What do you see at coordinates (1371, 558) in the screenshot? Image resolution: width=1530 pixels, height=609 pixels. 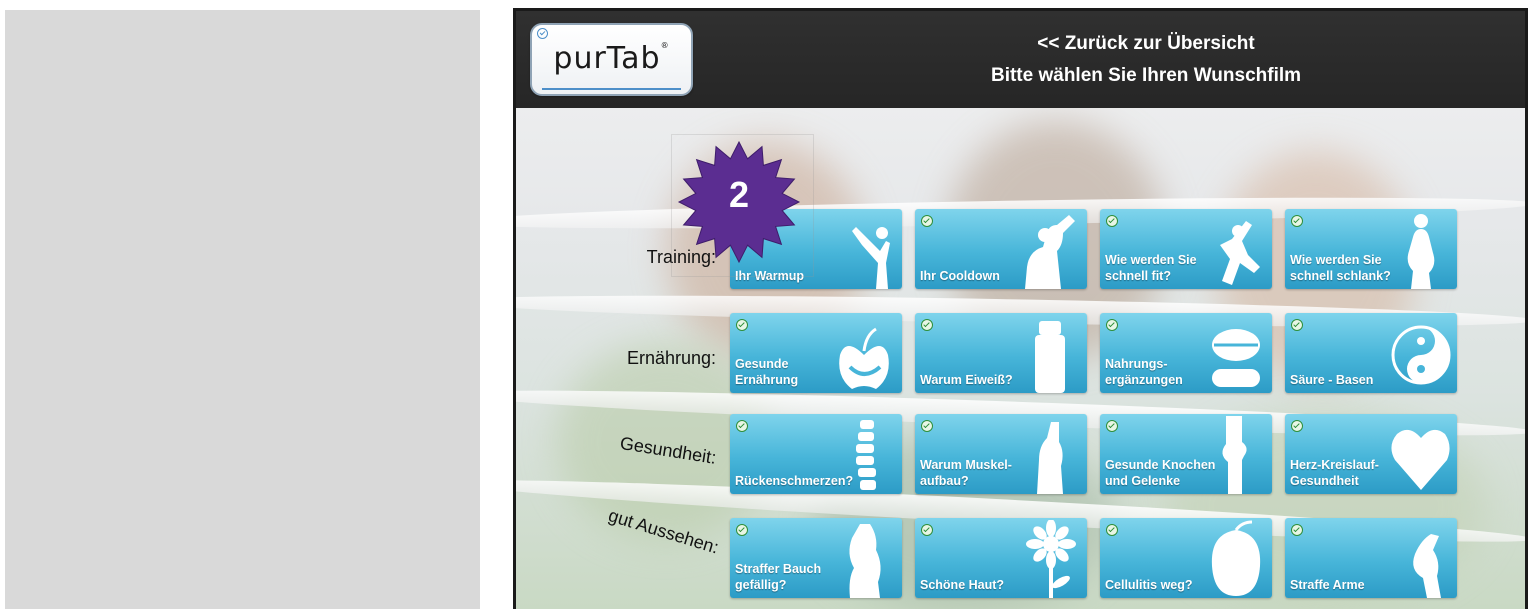 I see `tile-straffe-arme: Straffe Arme` at bounding box center [1371, 558].